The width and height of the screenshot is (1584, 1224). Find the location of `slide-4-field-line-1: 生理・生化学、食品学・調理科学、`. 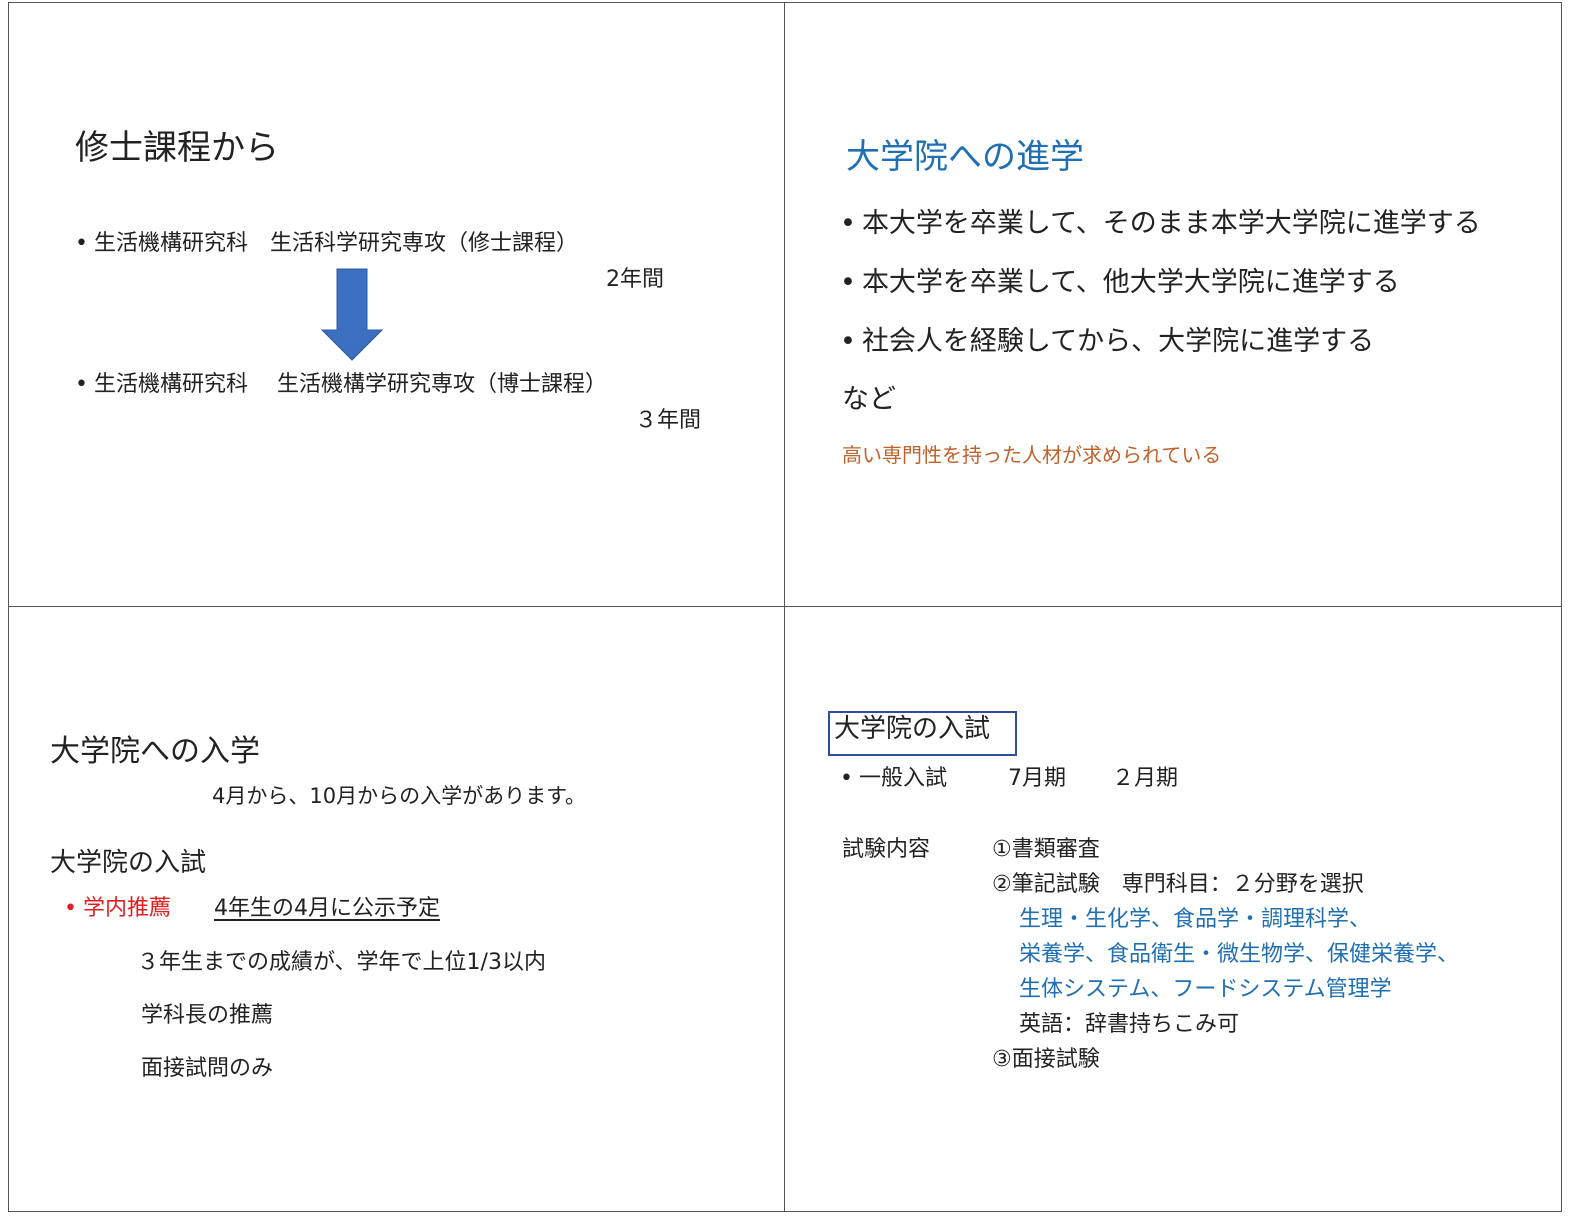

slide-4-field-line-1: 生理・生化学、食品学・調理科学、 is located at coordinates (1195, 919).